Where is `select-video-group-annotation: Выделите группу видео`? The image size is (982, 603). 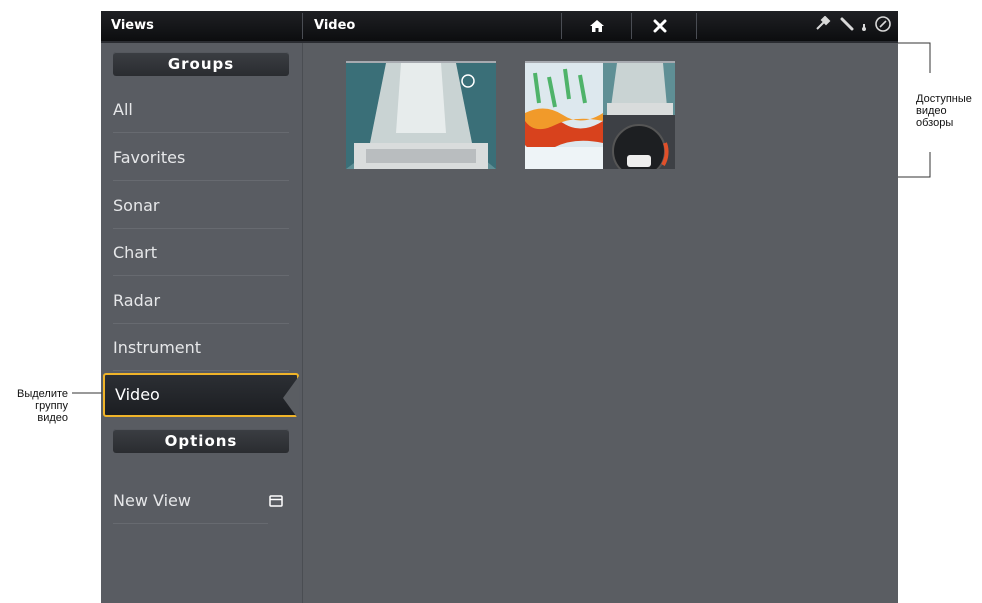
select-video-group-annotation: Выделите группу видео is located at coordinates (38, 406).